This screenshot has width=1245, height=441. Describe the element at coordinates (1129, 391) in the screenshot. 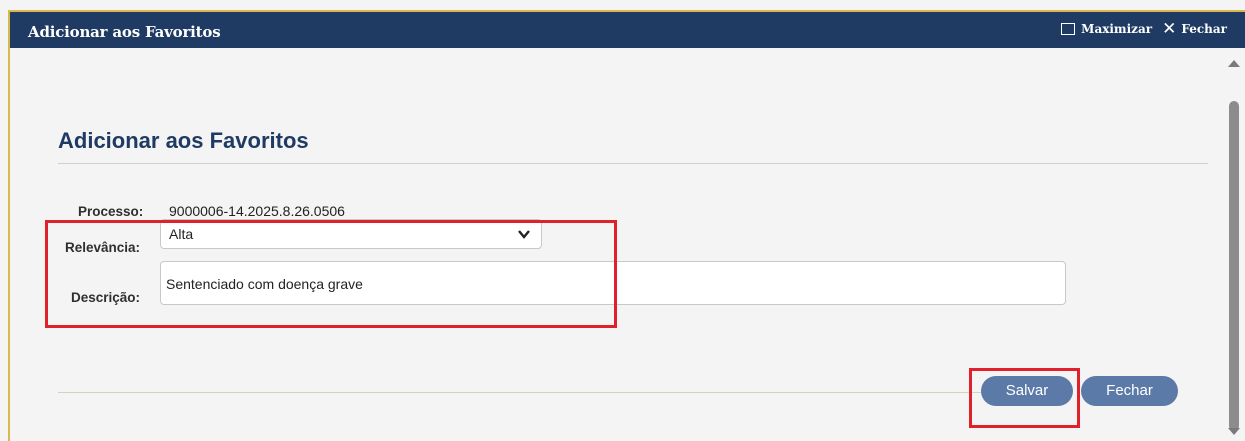

I see `close-button: Fechar` at that location.